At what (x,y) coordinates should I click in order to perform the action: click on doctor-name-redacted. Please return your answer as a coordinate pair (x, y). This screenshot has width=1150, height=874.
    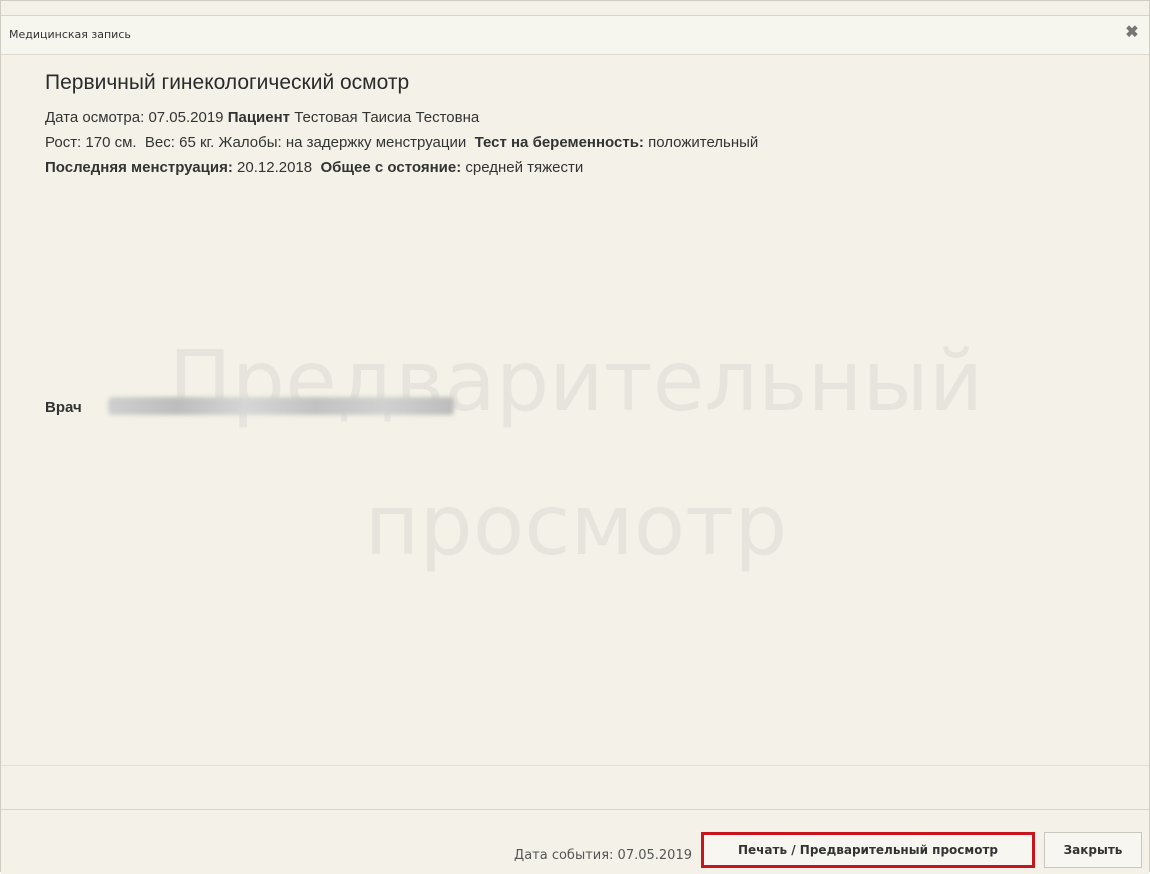
    Looking at the image, I should click on (281, 406).